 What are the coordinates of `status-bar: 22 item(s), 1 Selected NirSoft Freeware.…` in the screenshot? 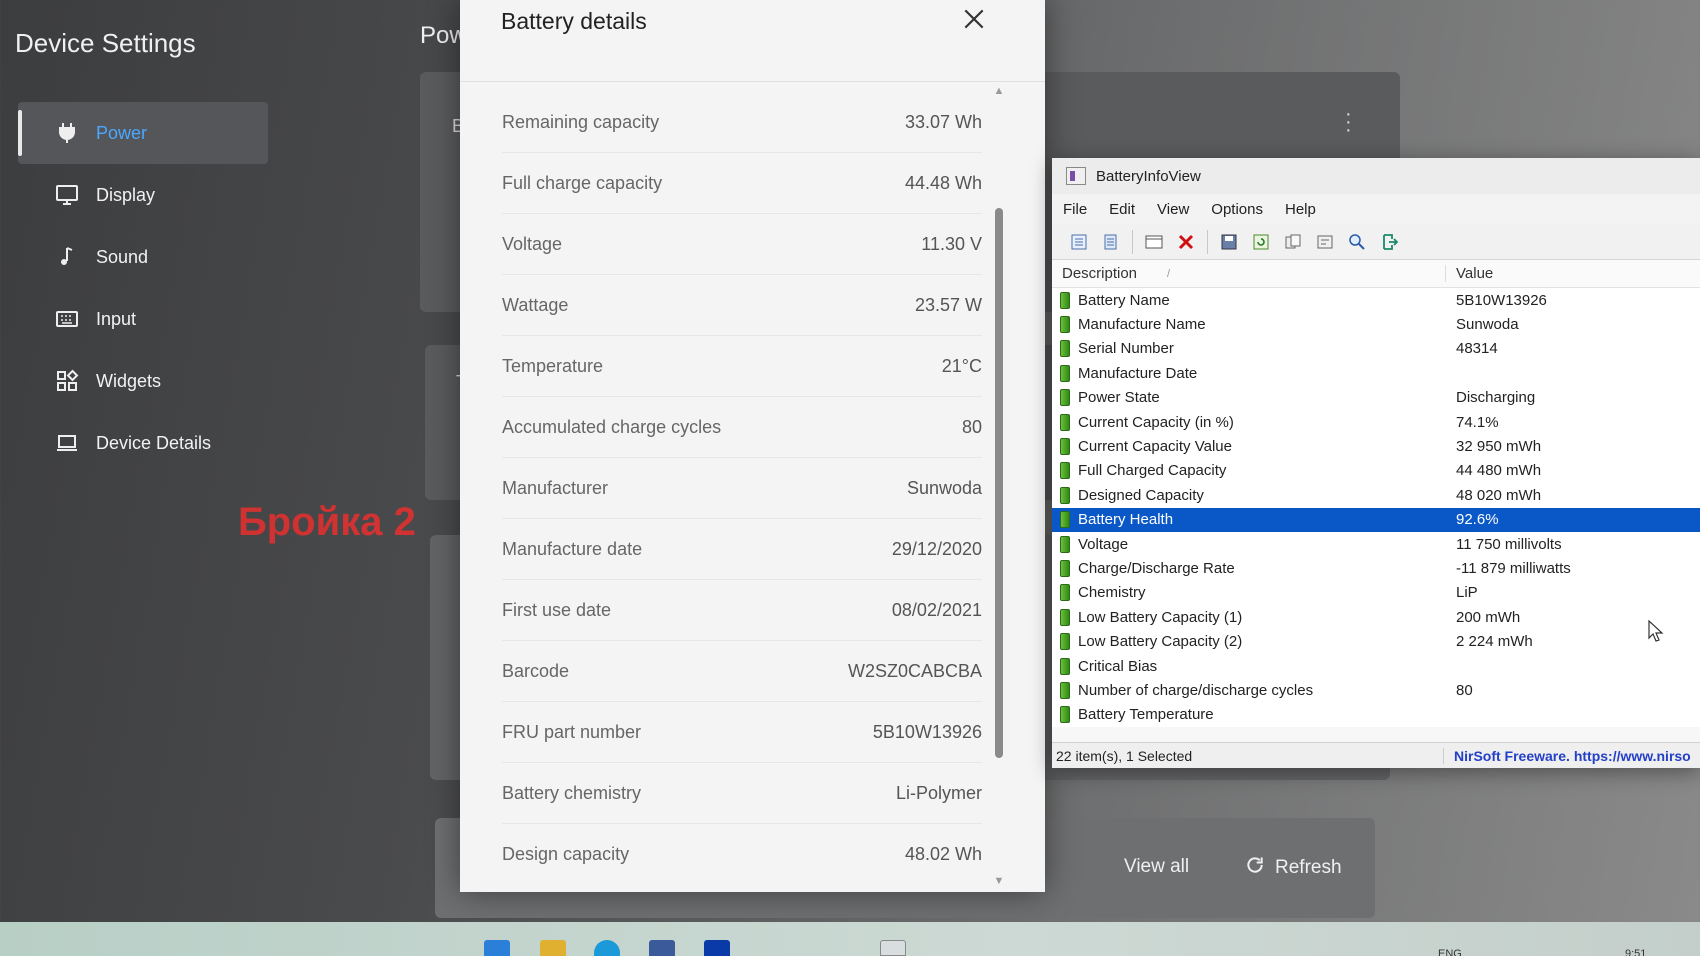 It's located at (1376, 755).